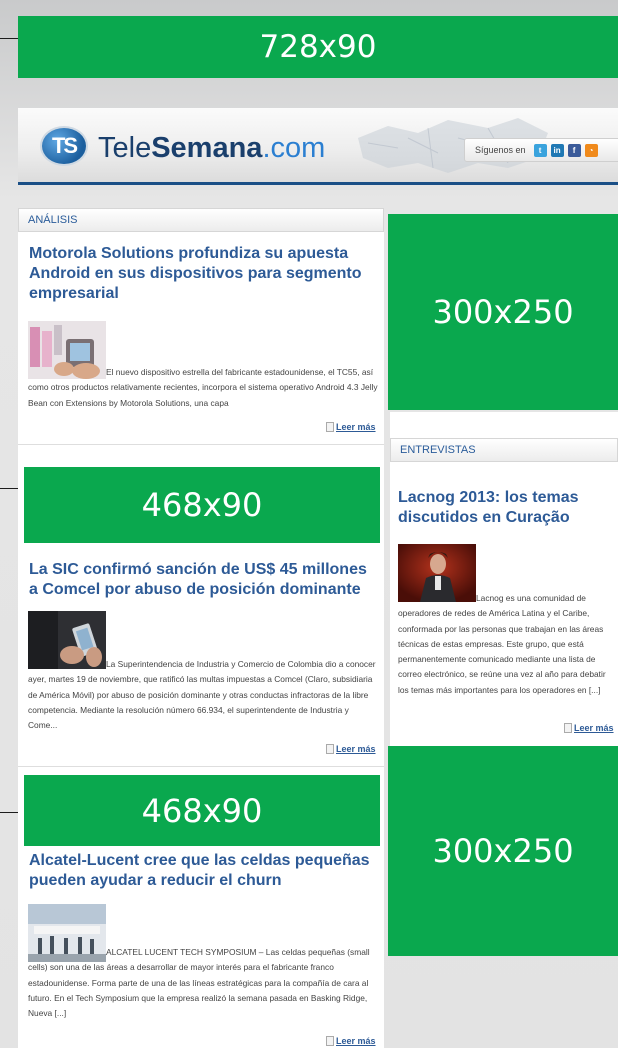 The image size is (618, 1048). What do you see at coordinates (10, 38) in the screenshot?
I see `ad-marker-line-top` at bounding box center [10, 38].